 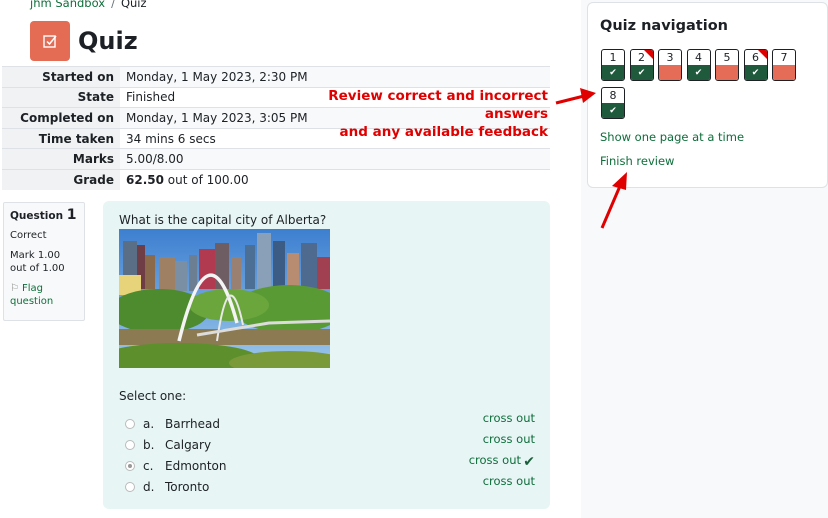 What do you see at coordinates (575, 96) in the screenshot?
I see `arrow-to-nav-icon` at bounding box center [575, 96].